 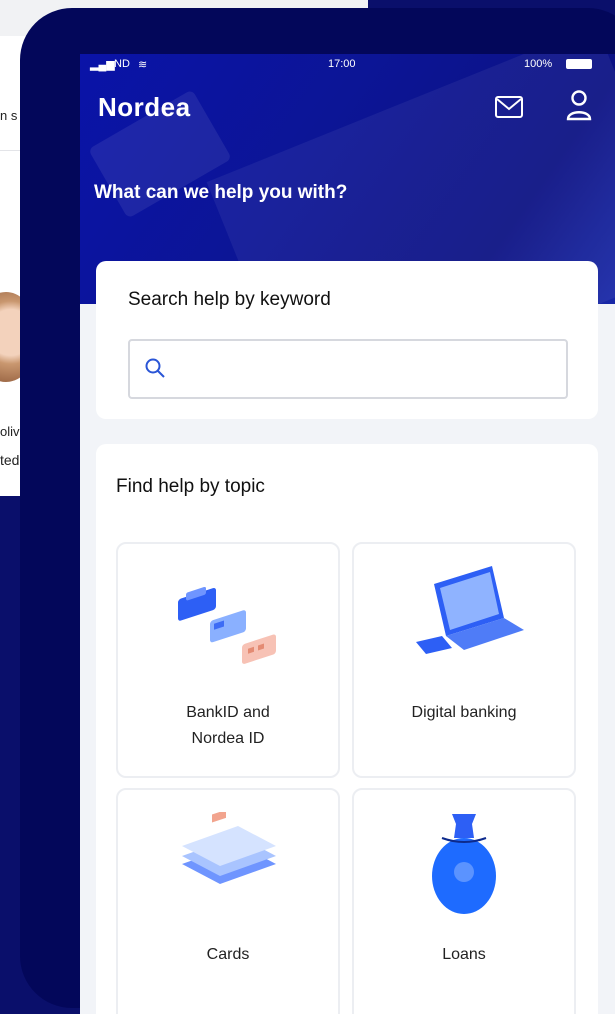 I want to click on status-bar: ▂▄▆ ND ≋ 17:00 100%, so click(x=347, y=65).